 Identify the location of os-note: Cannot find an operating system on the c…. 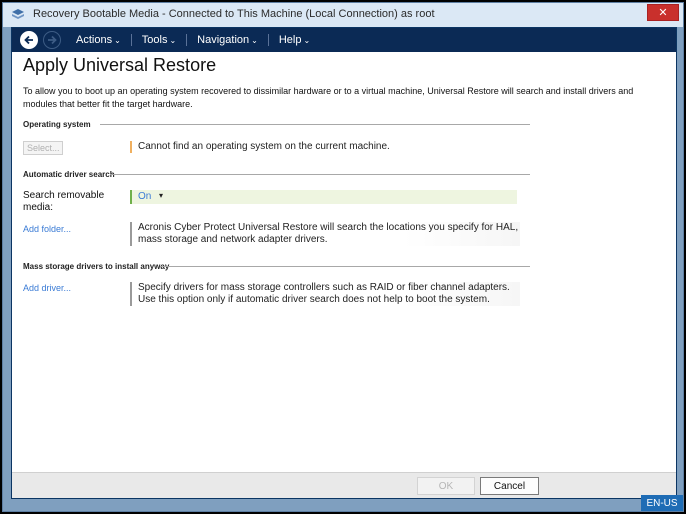
(327, 147).